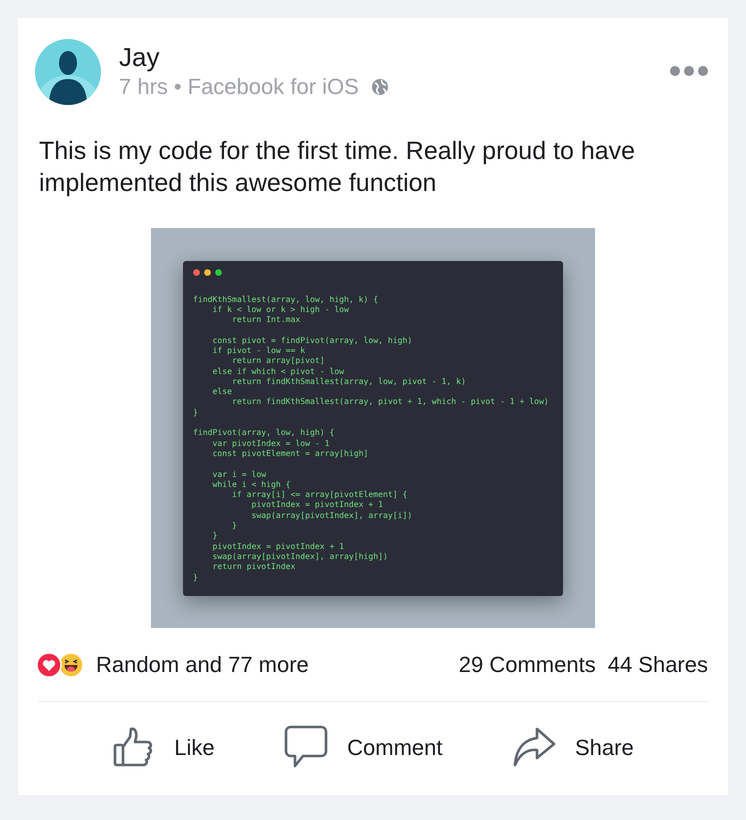 The height and width of the screenshot is (820, 746). Describe the element at coordinates (265, 319) in the screenshot. I see `code-line: return Int.max` at that location.